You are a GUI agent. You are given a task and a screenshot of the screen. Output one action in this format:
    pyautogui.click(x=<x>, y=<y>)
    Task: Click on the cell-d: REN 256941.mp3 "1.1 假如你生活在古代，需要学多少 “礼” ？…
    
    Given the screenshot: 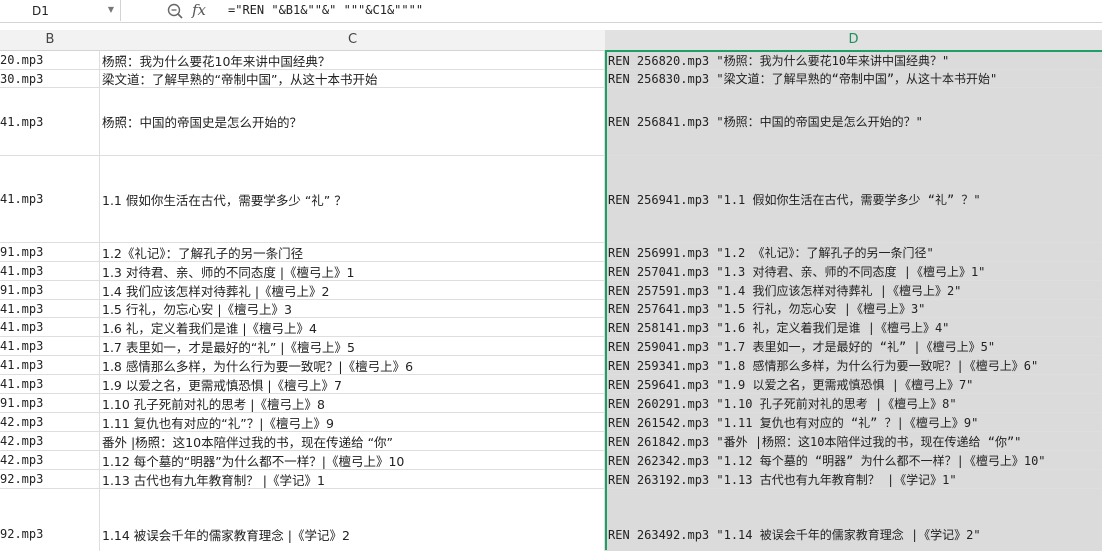 What is the action you would take?
    pyautogui.click(x=853, y=199)
    